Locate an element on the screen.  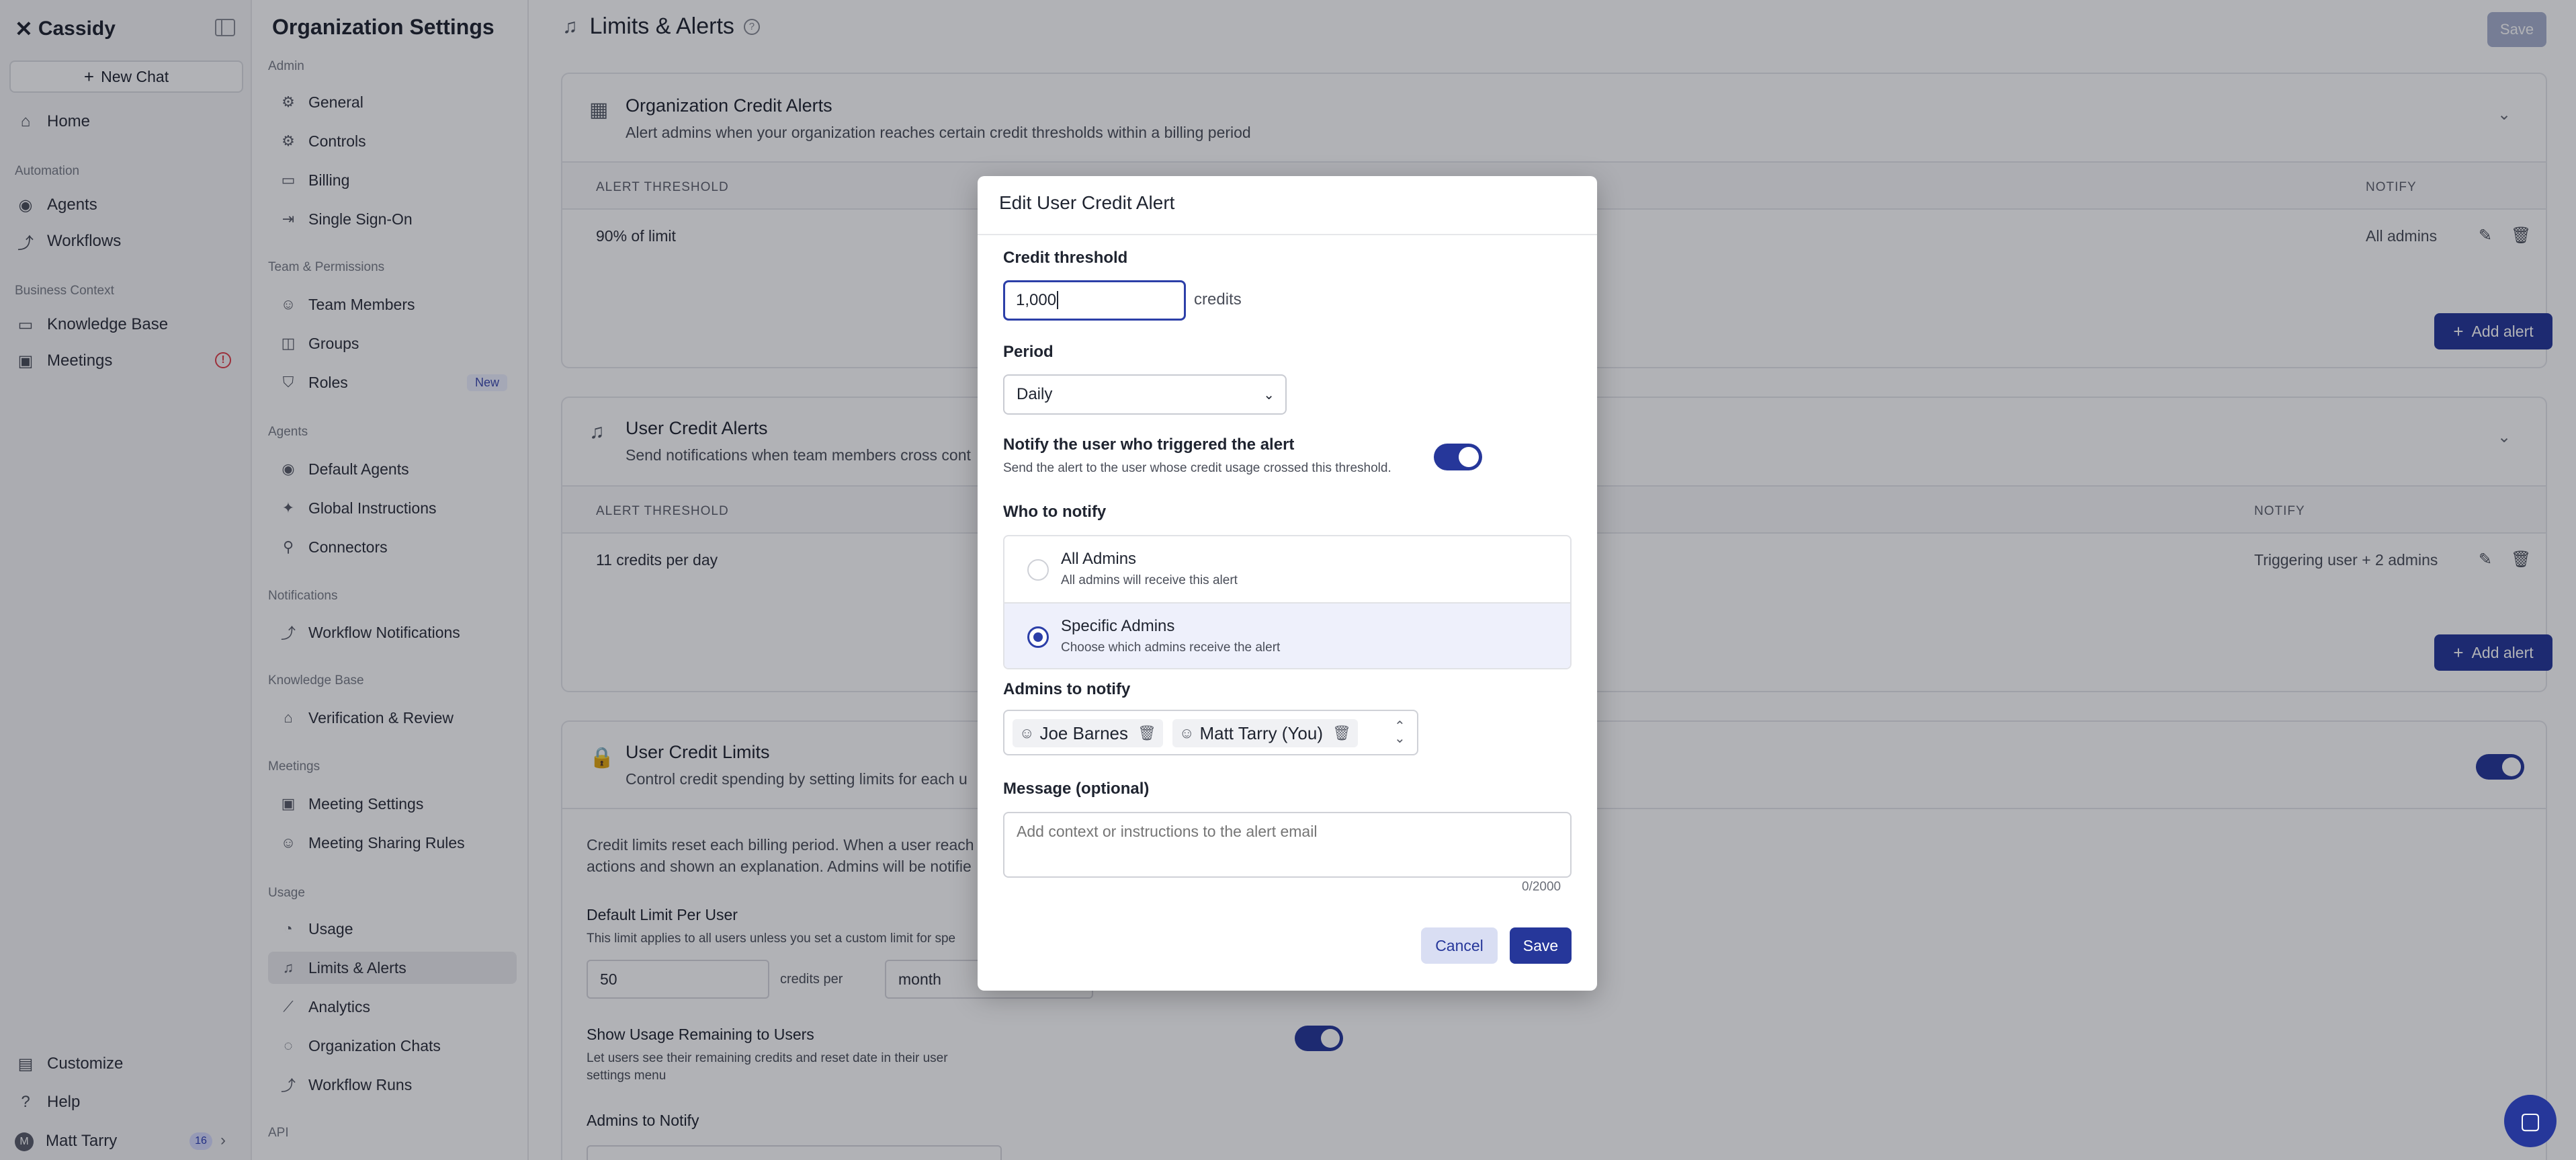
divider is located at coordinates (1287, 234).